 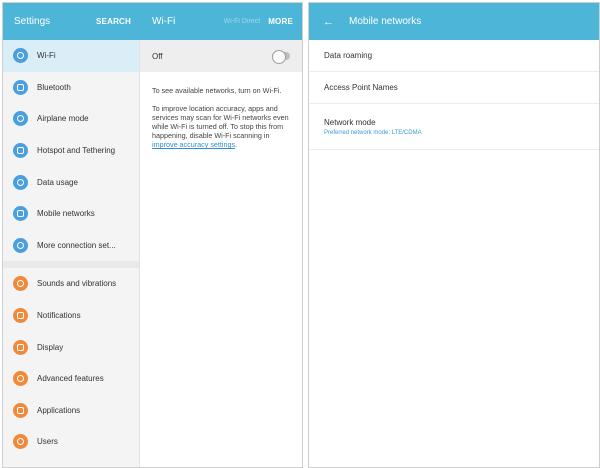 I want to click on sidebar-item-label: Applications, so click(x=59, y=410).